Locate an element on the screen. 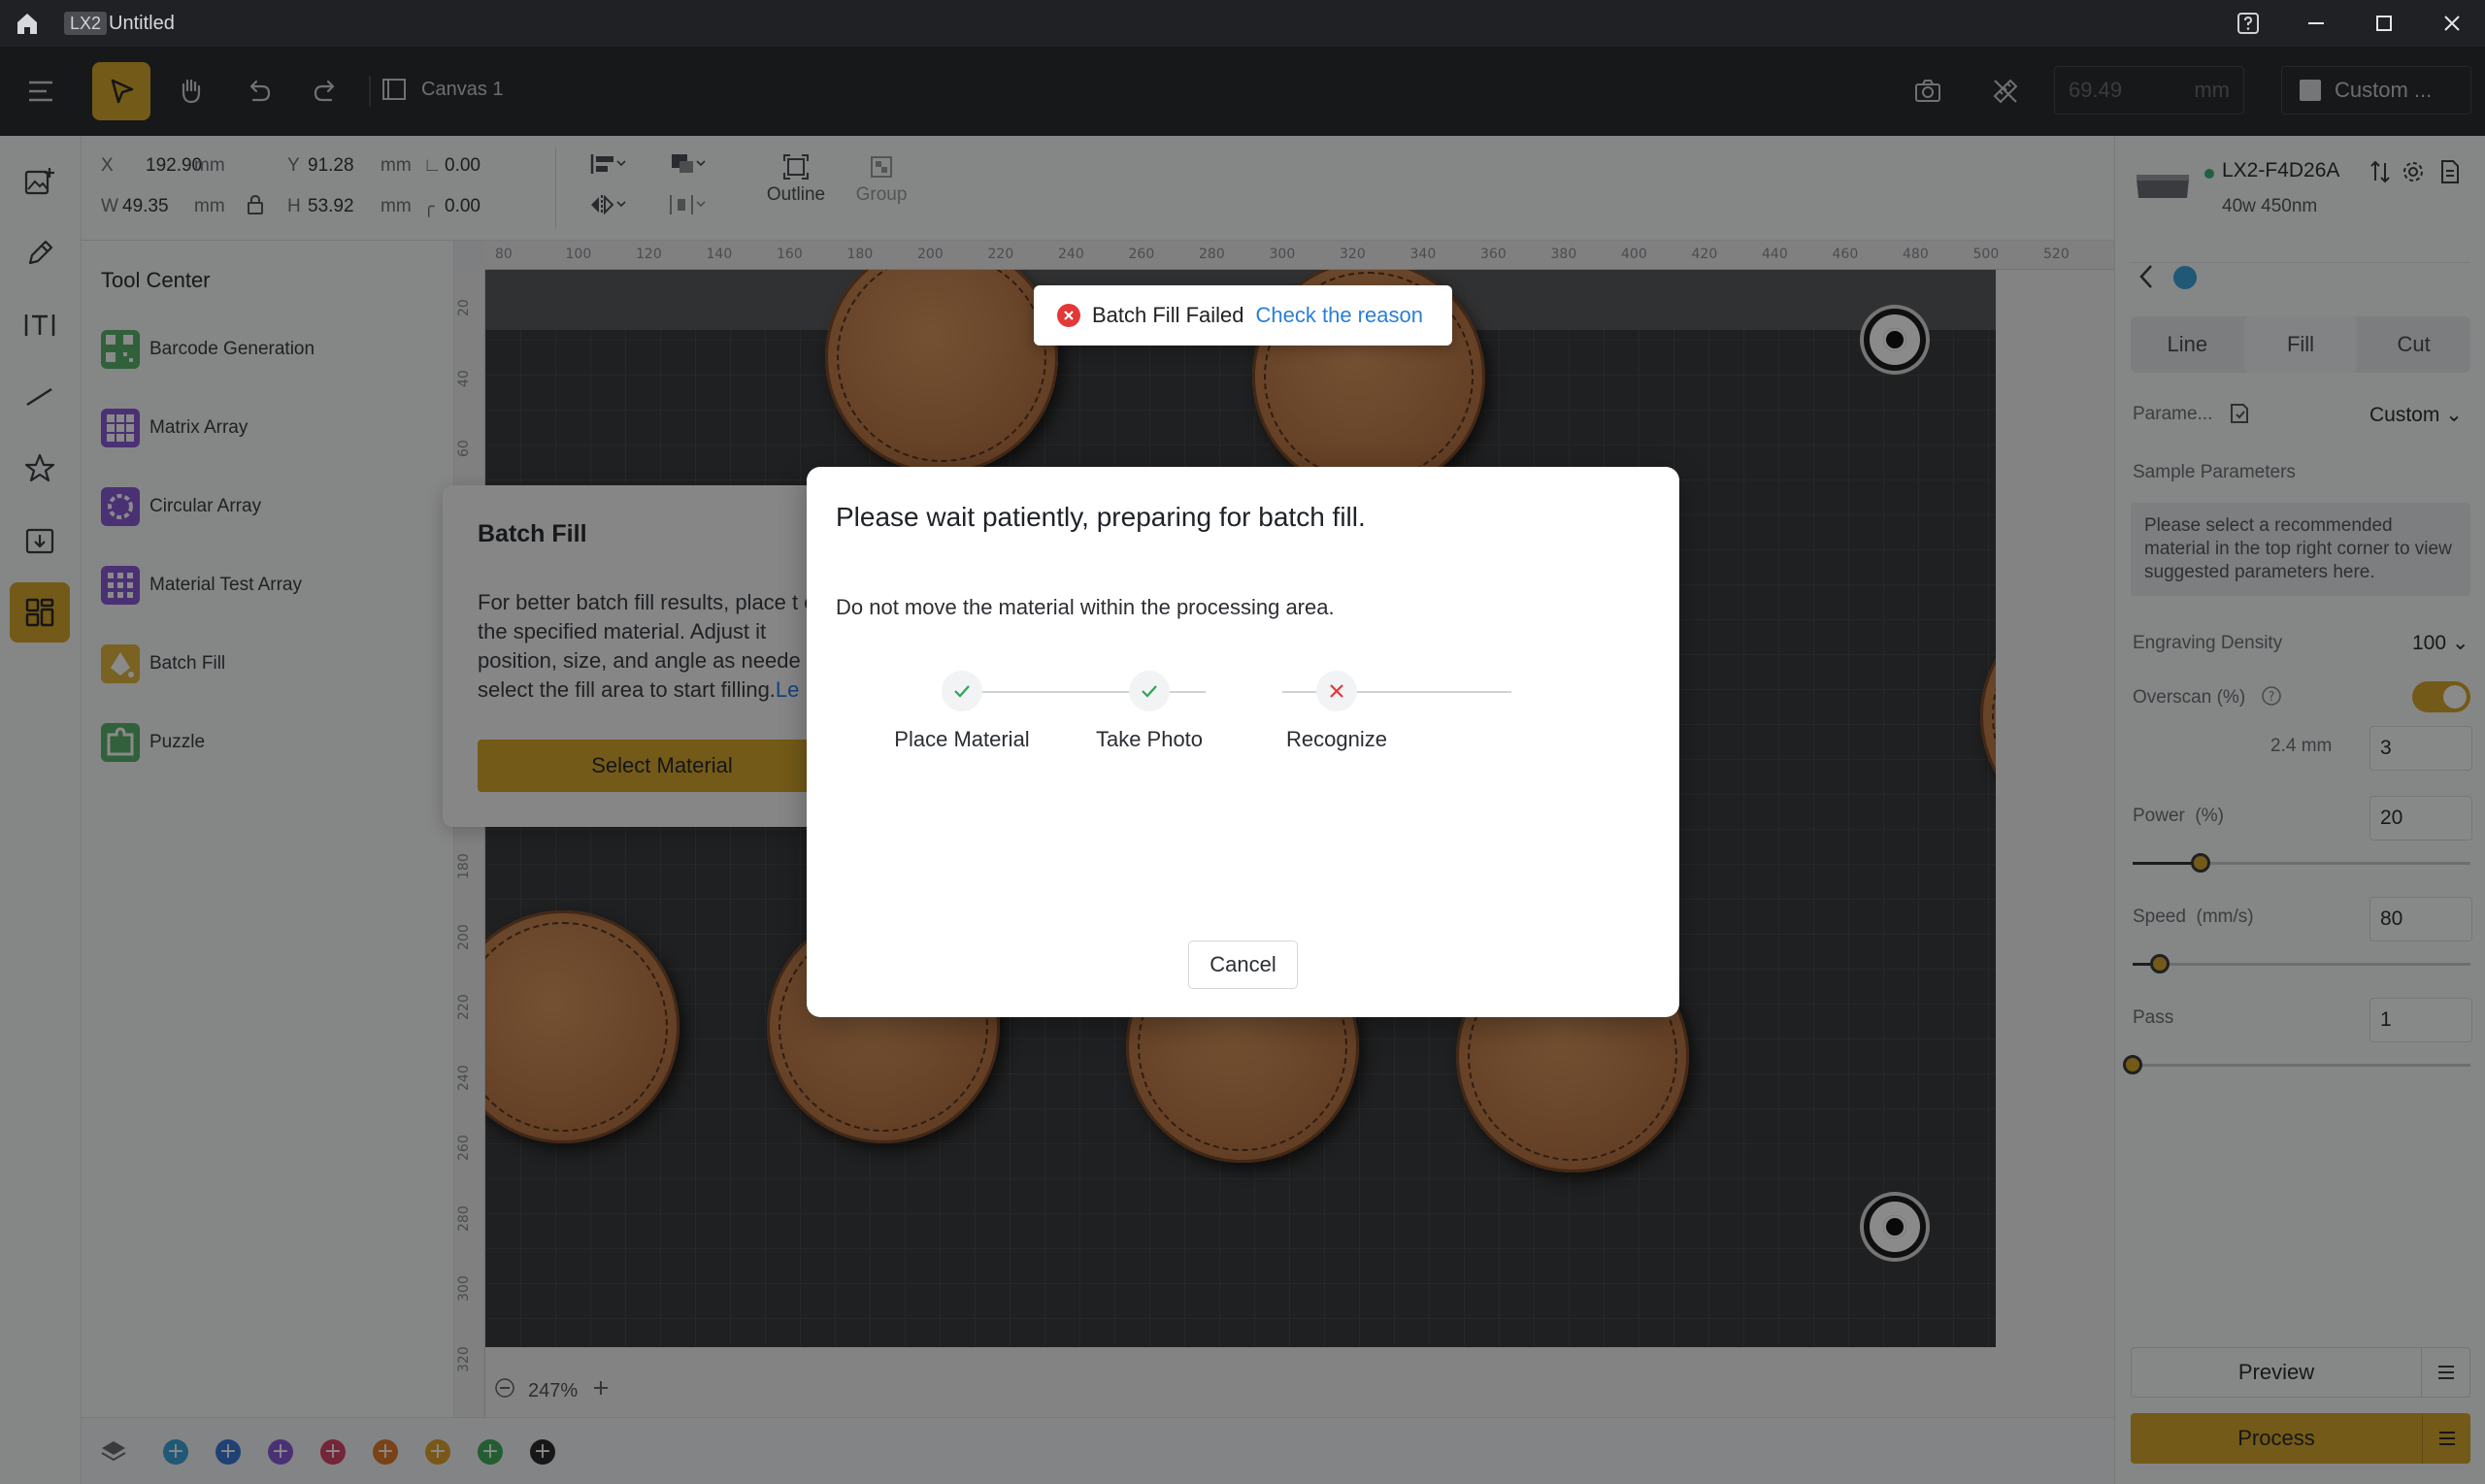 This screenshot has width=2485, height=1484. error-toast: Batch Fill Failed Check the reason is located at coordinates (1243, 315).